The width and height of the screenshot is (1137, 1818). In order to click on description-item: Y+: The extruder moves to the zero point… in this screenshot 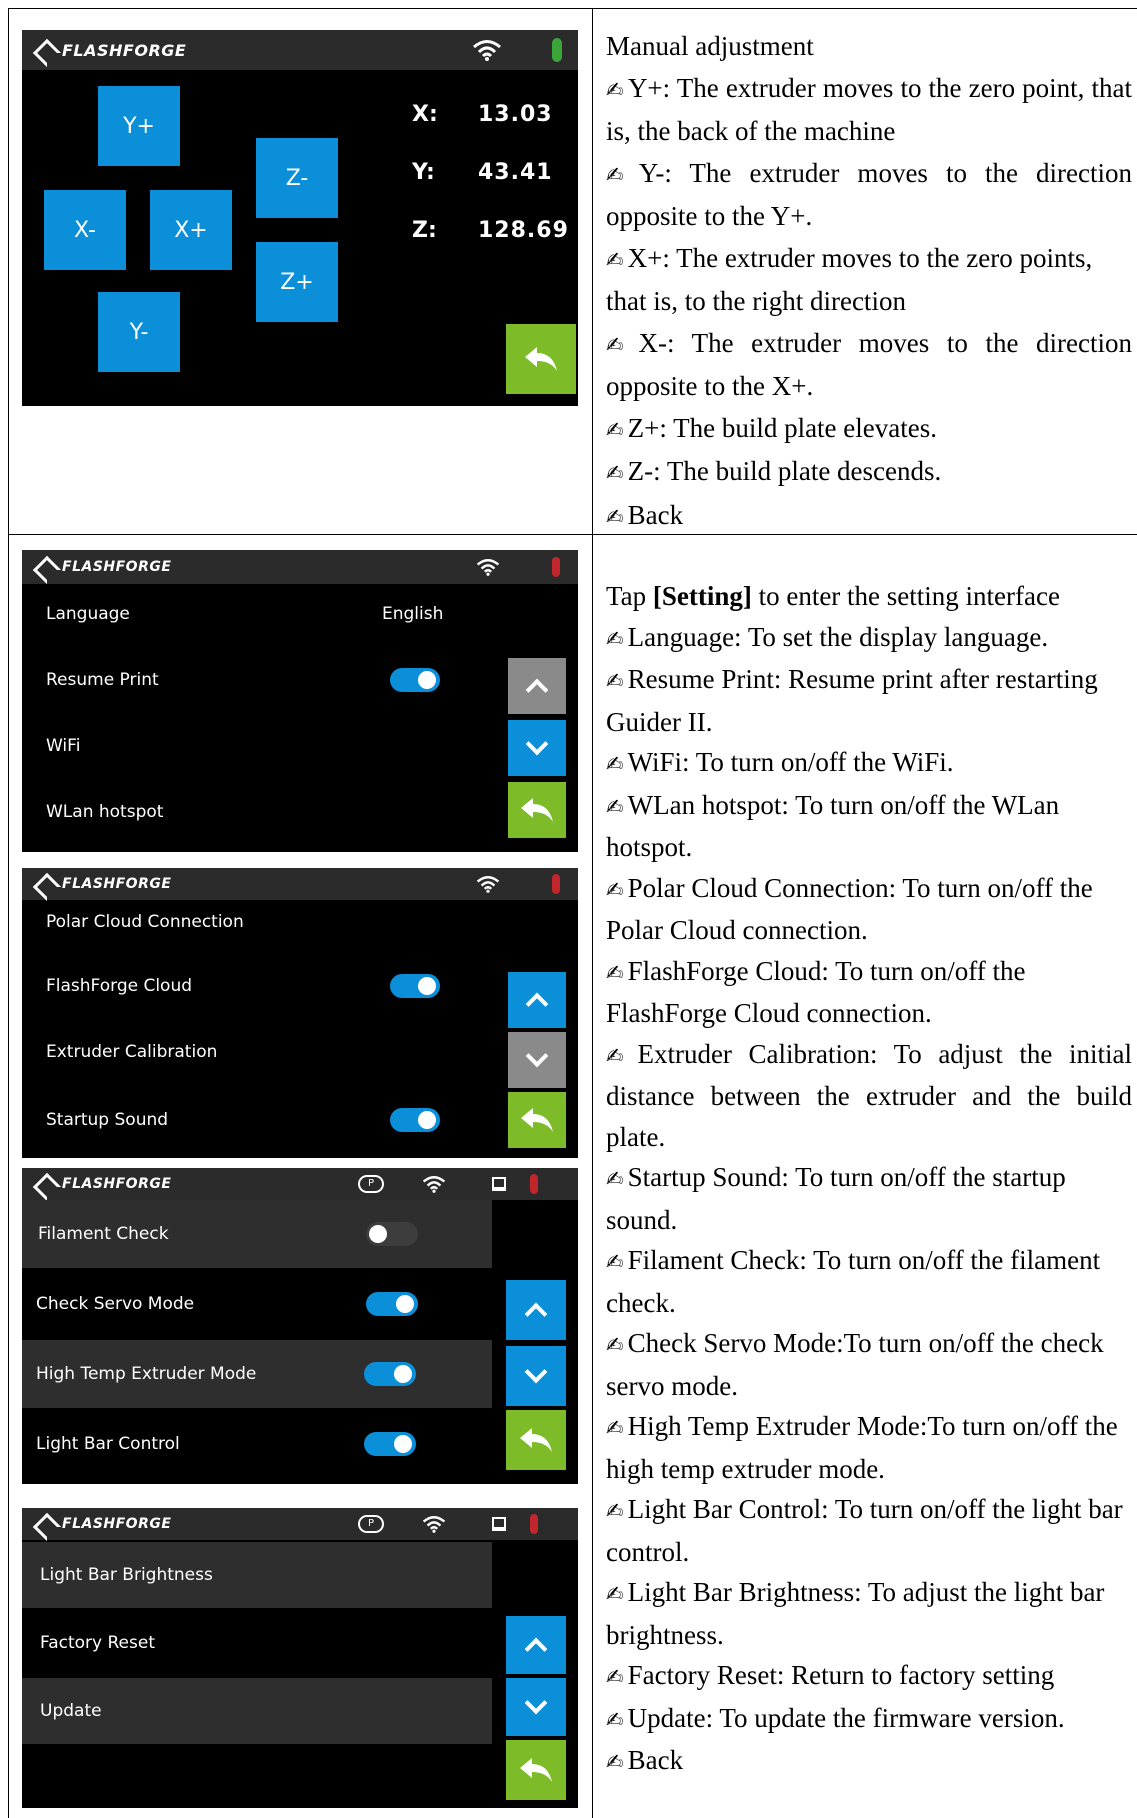, I will do `click(869, 110)`.